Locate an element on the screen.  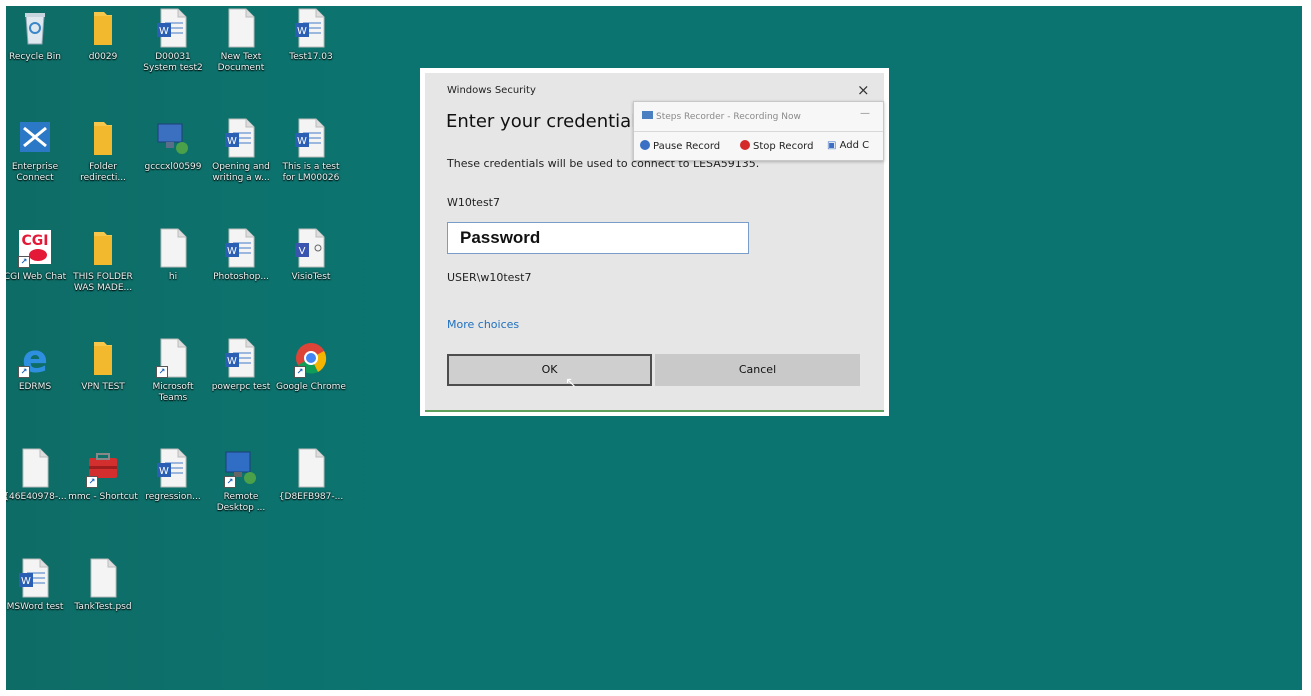
more-choices-link: More choices is located at coordinates (483, 324).